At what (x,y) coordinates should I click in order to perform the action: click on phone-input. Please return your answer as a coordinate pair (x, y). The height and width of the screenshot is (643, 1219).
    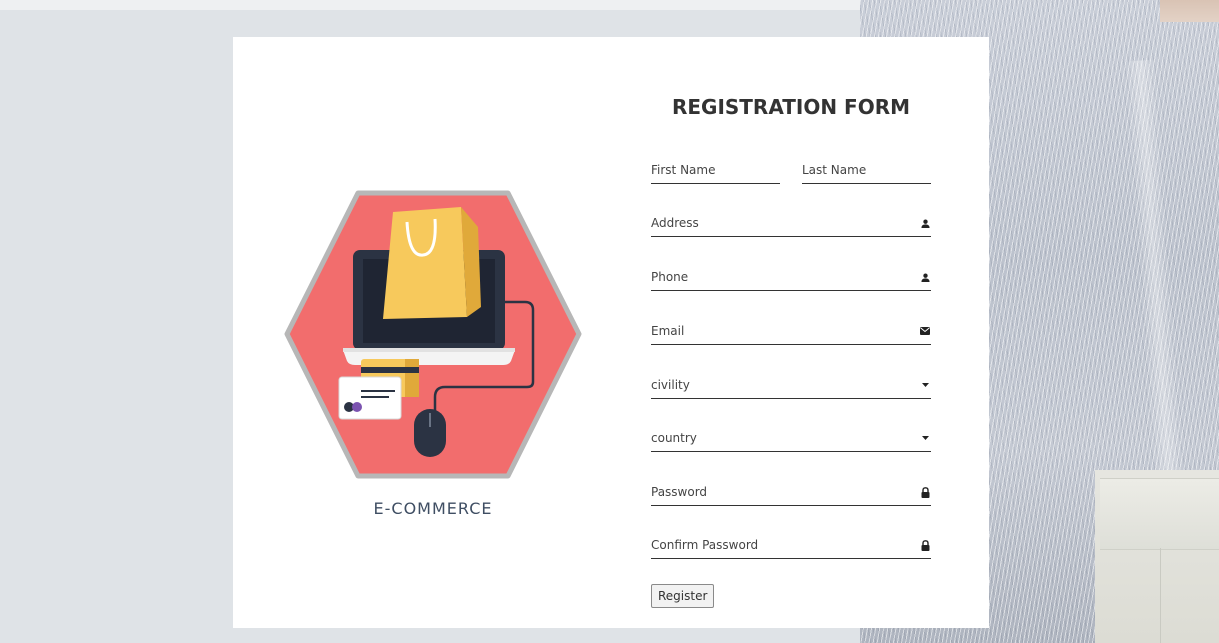
    Looking at the image, I should click on (791, 277).